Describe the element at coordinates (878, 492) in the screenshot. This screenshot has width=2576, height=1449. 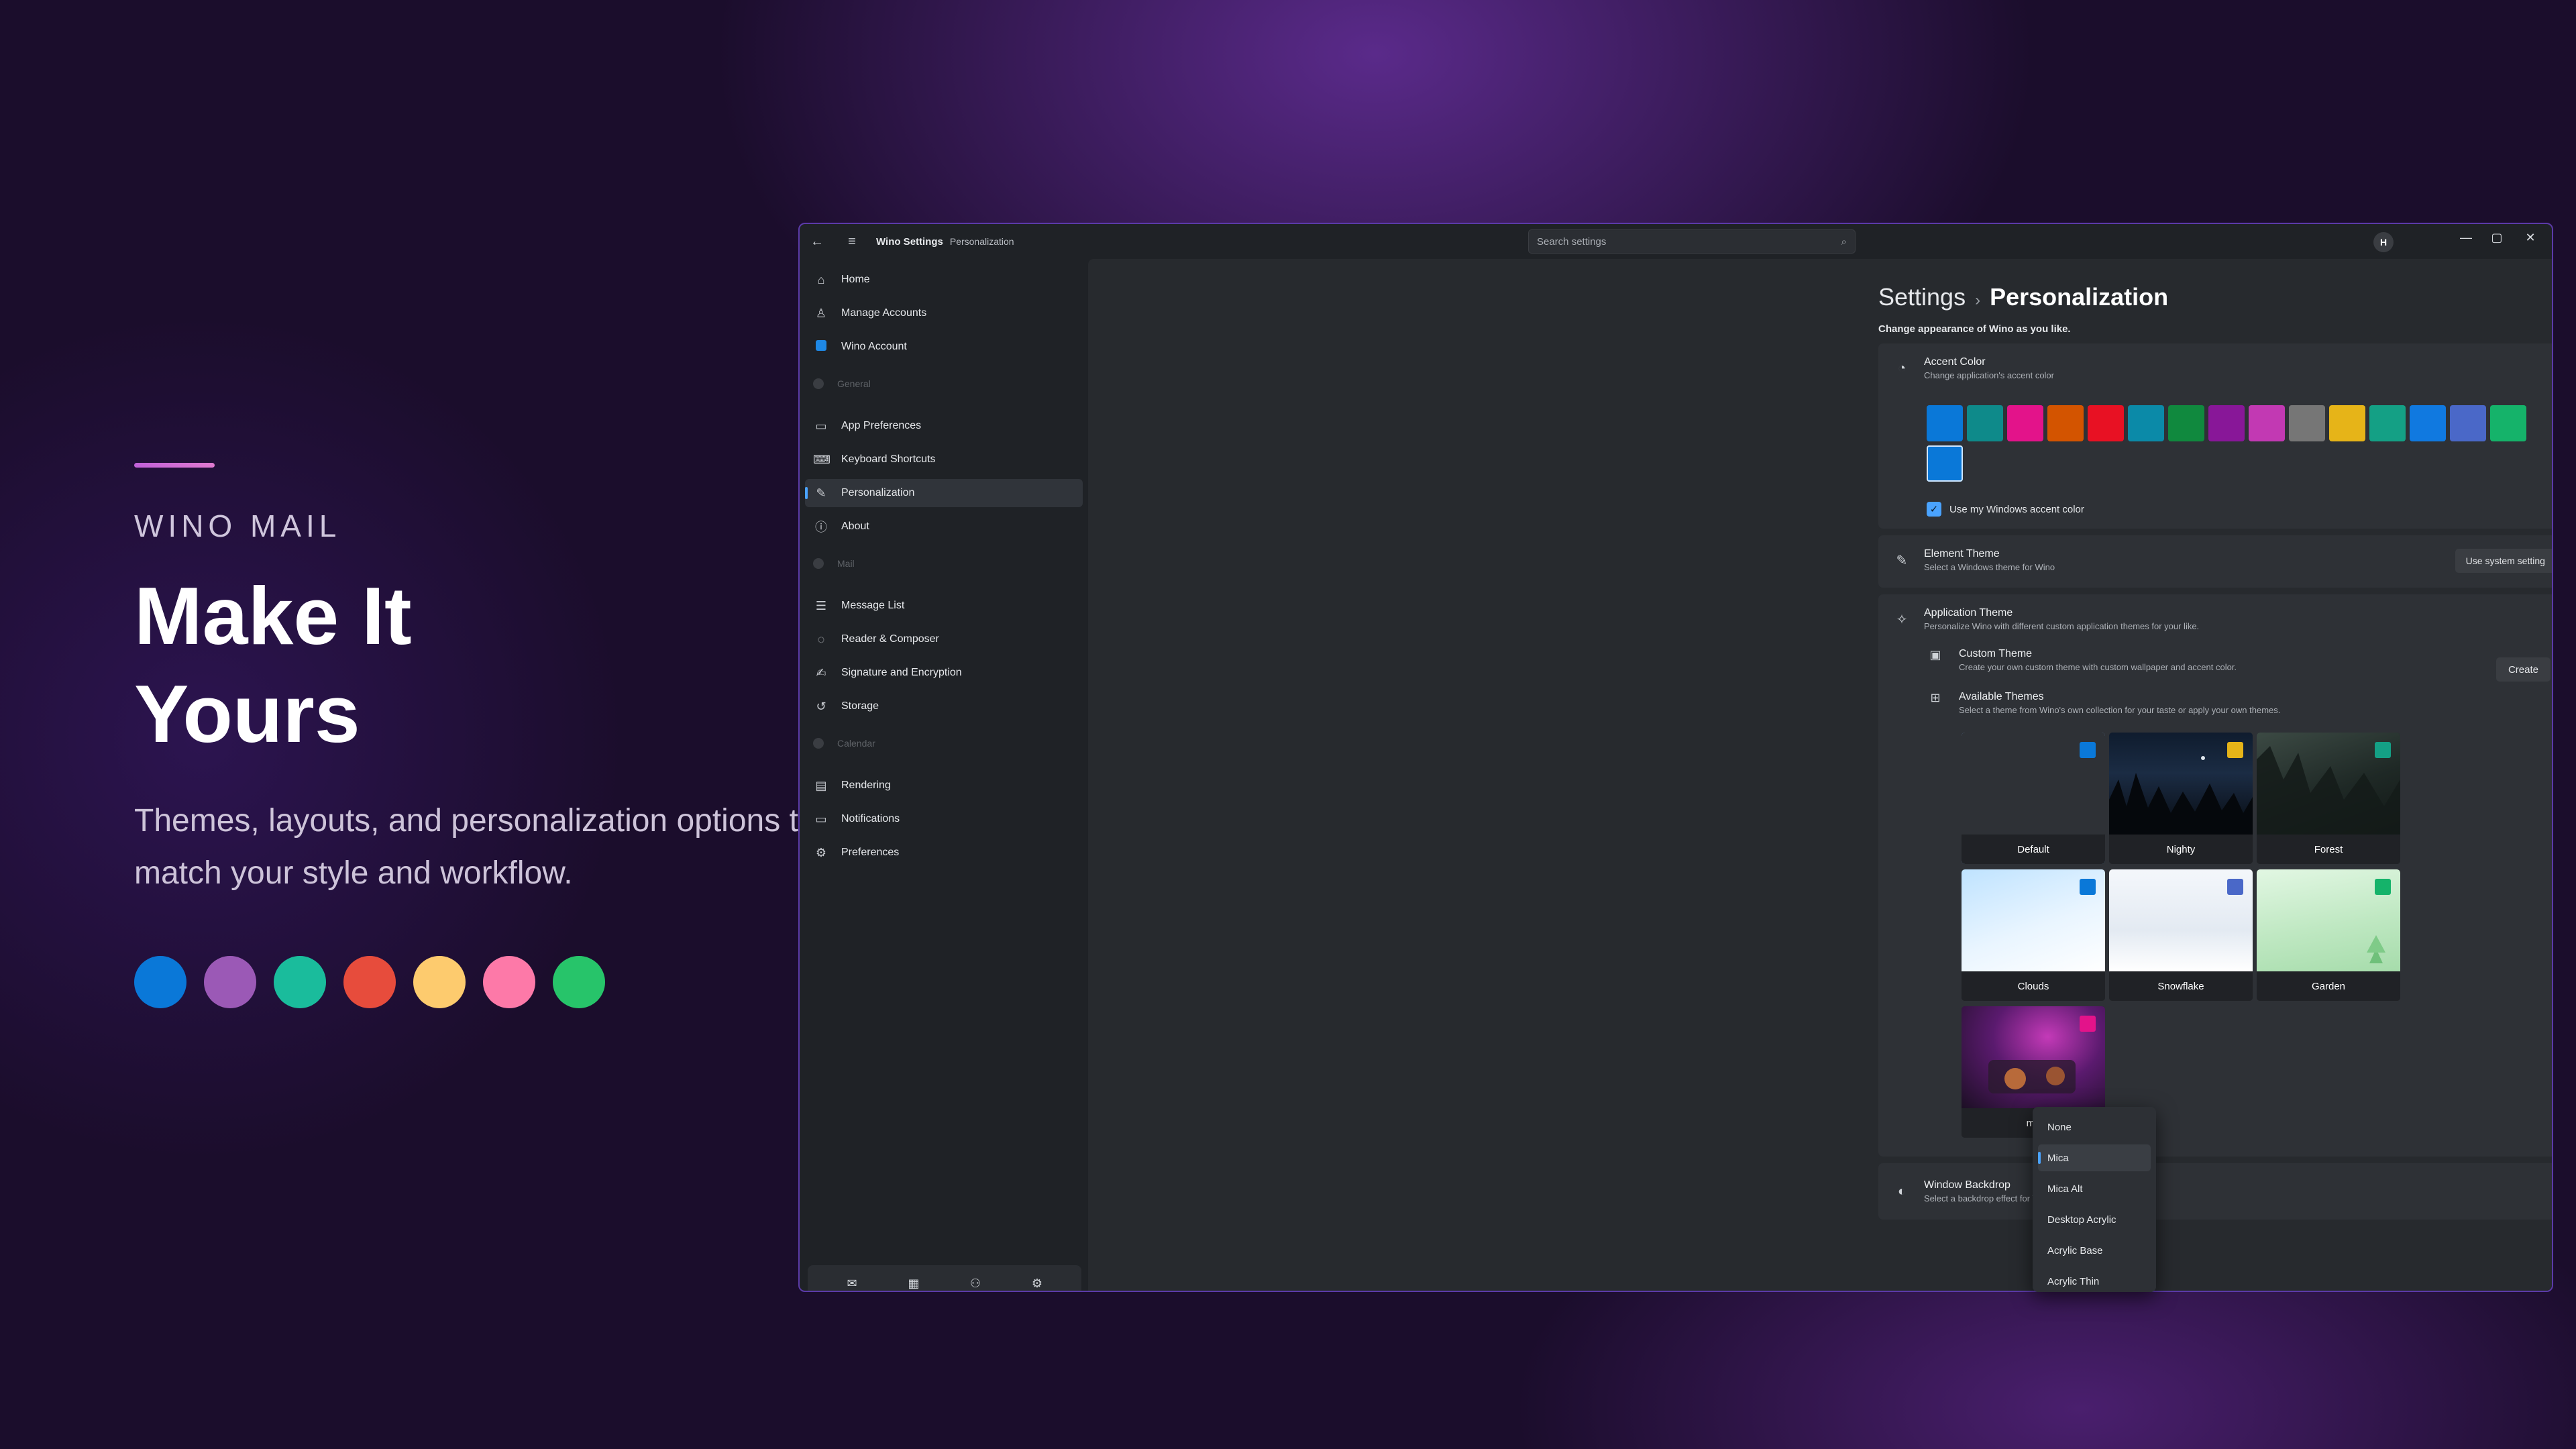
I see `sidebar-item-label: Personalization` at that location.